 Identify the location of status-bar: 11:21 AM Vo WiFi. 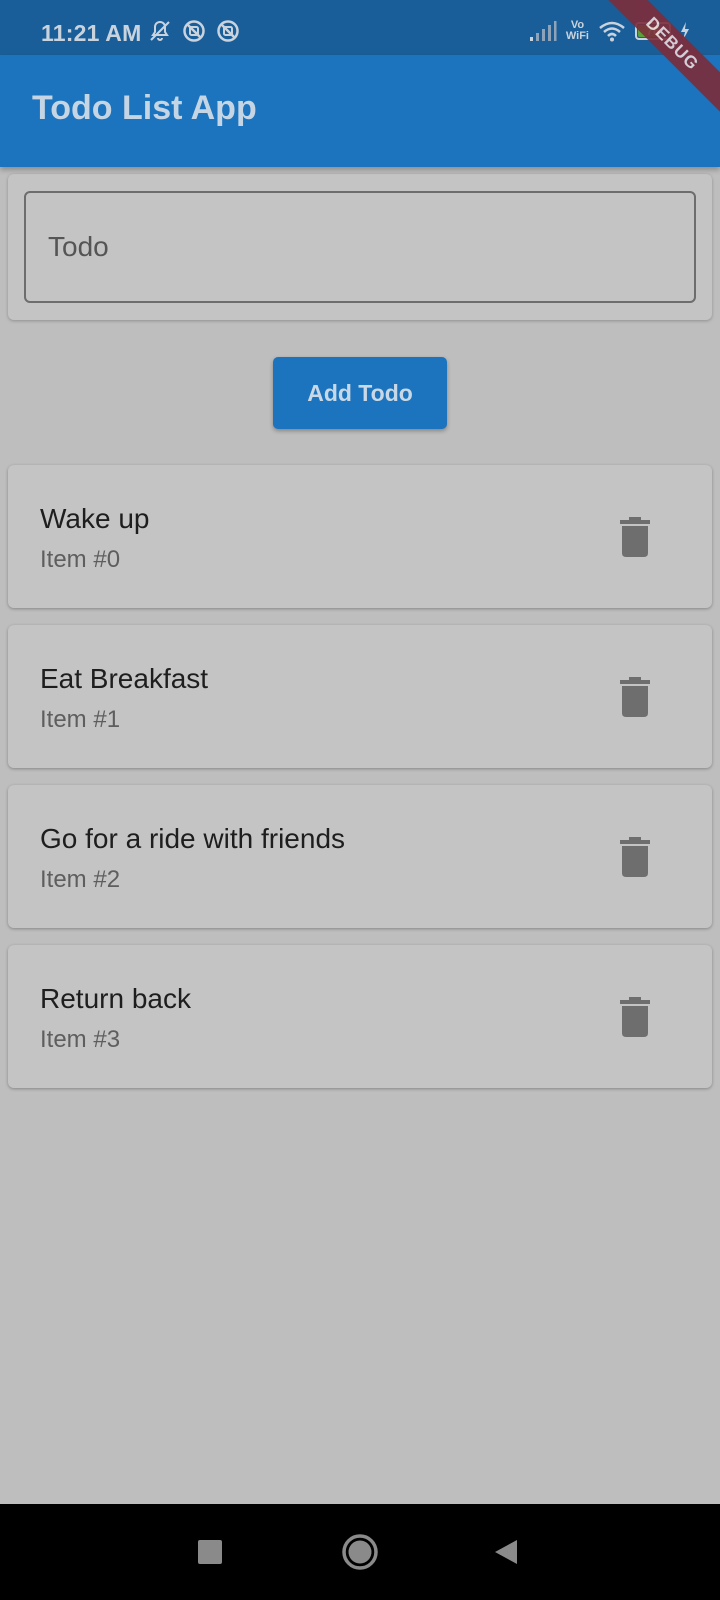
(360, 27).